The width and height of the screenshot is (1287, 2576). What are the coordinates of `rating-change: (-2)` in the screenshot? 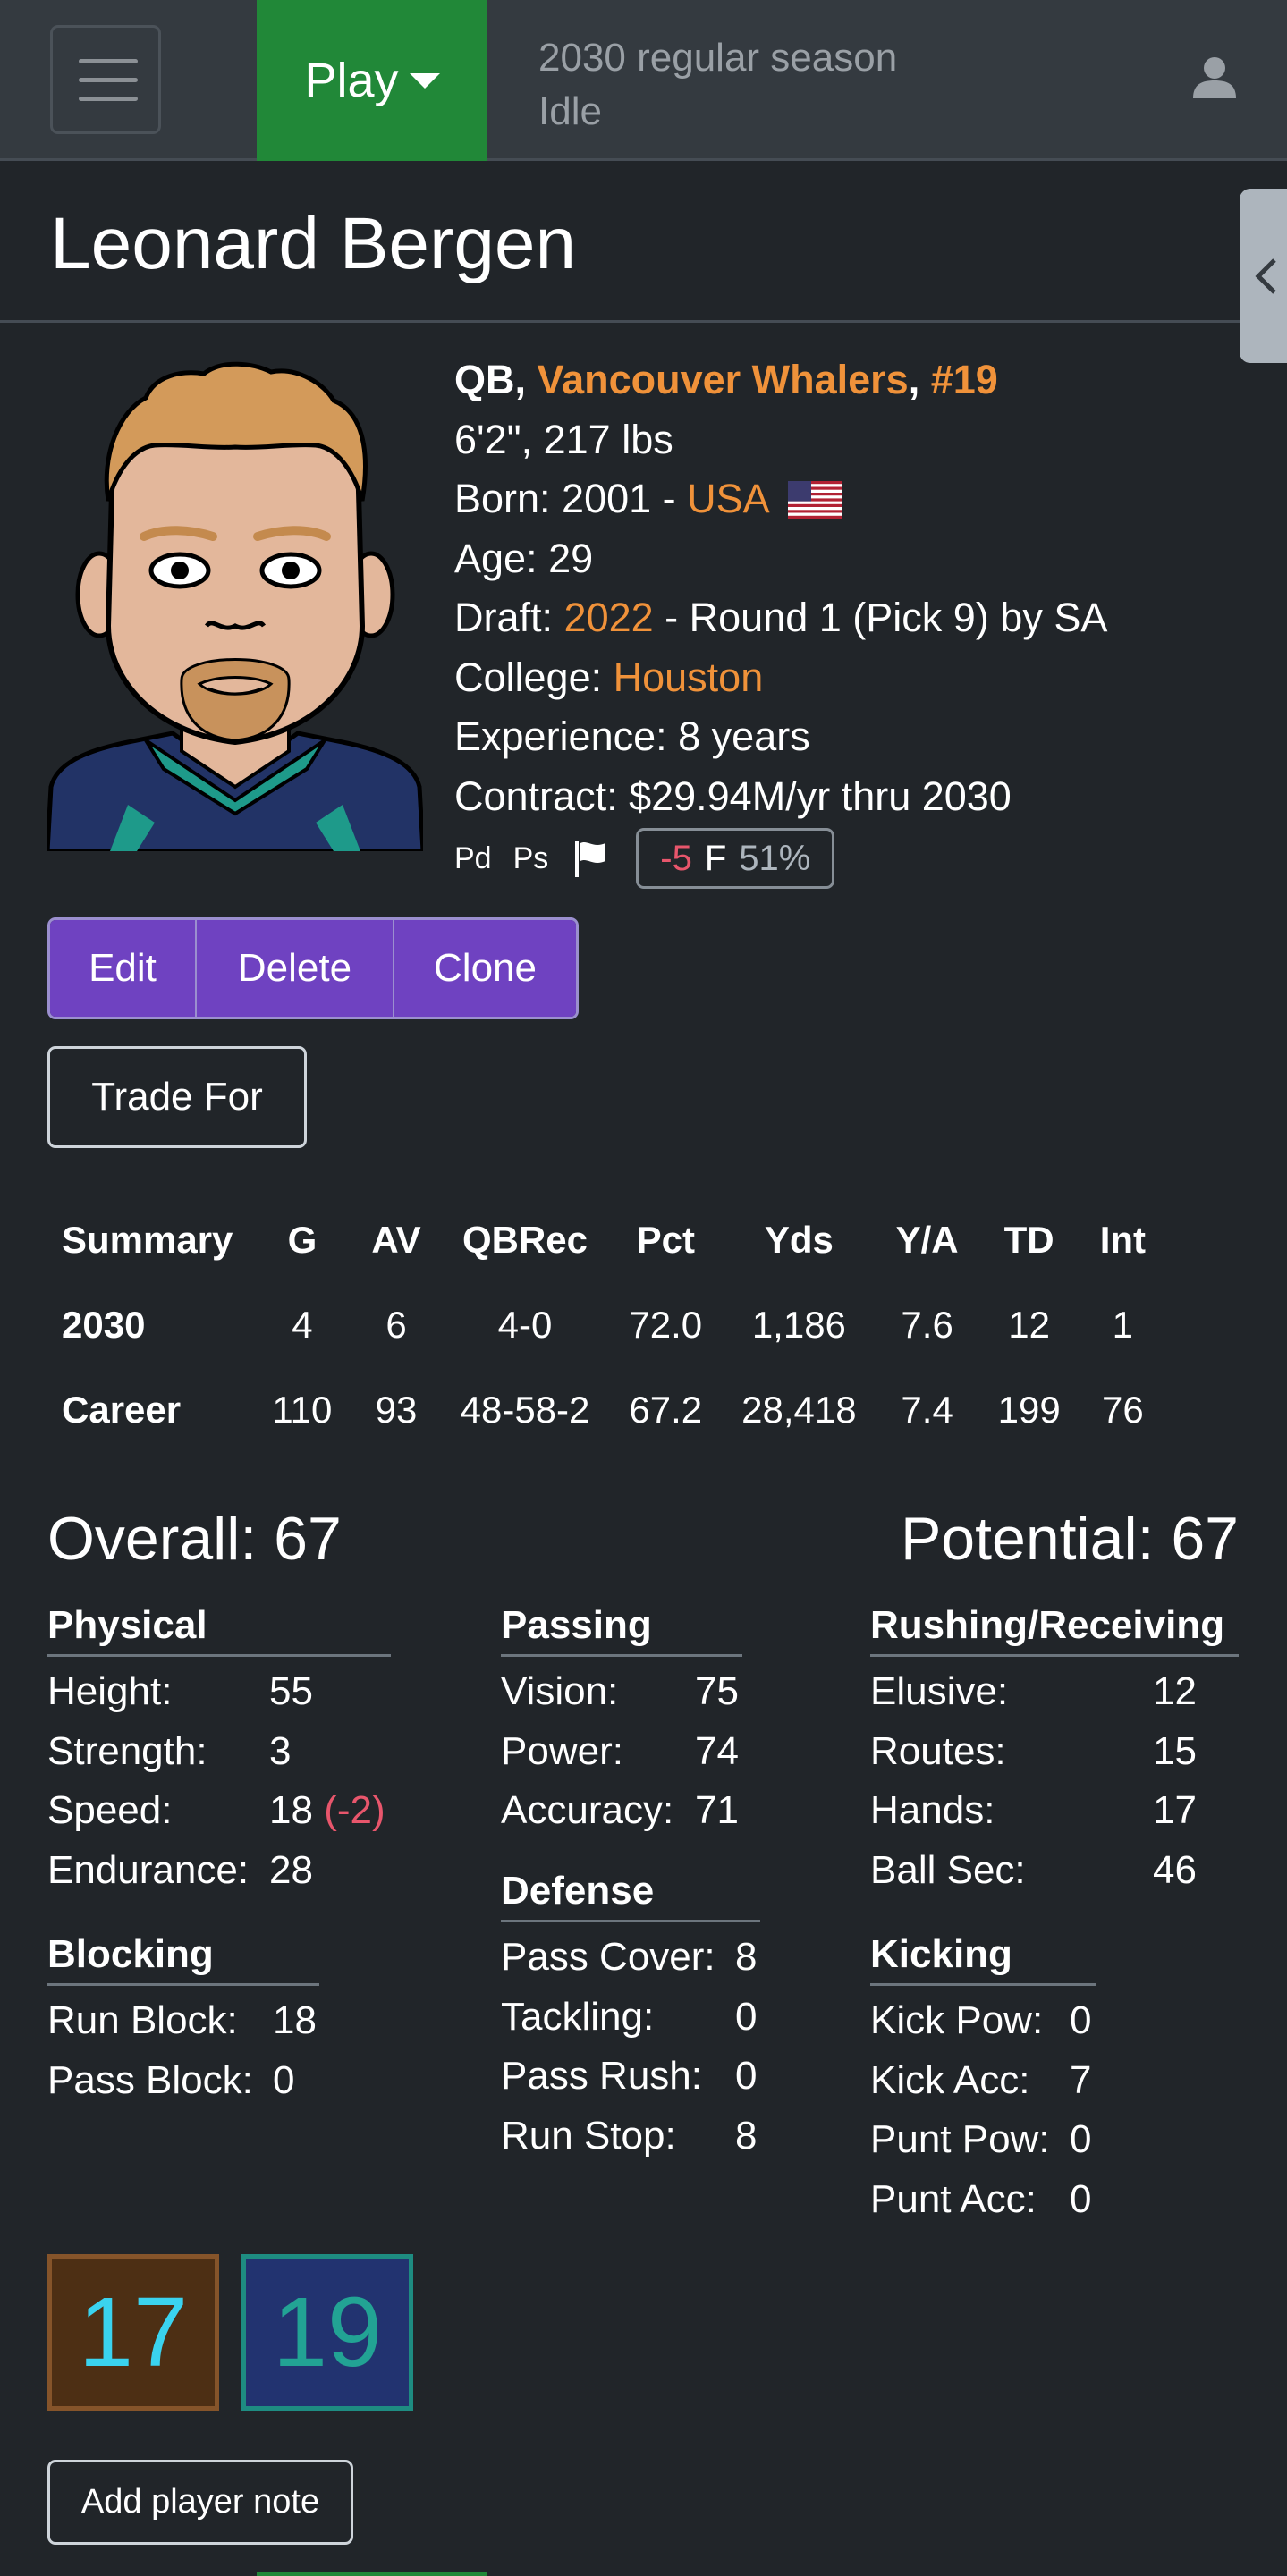 It's located at (354, 1810).